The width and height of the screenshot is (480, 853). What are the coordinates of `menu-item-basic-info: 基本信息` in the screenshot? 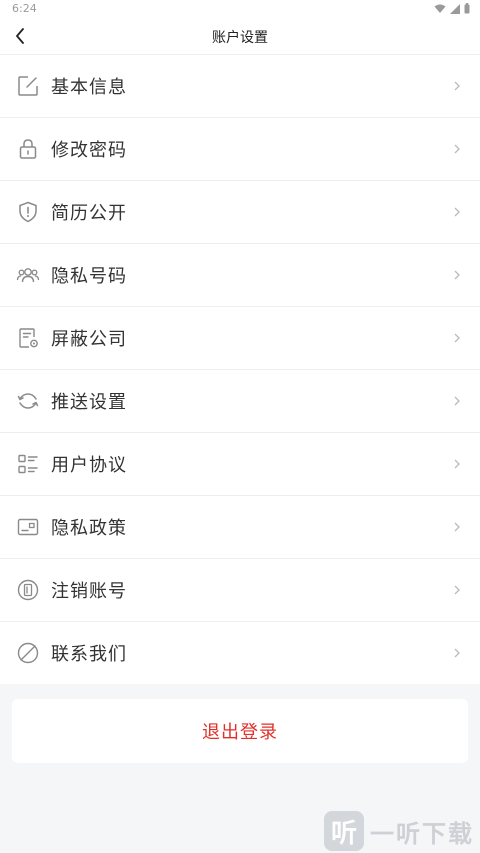 It's located at (240, 85).